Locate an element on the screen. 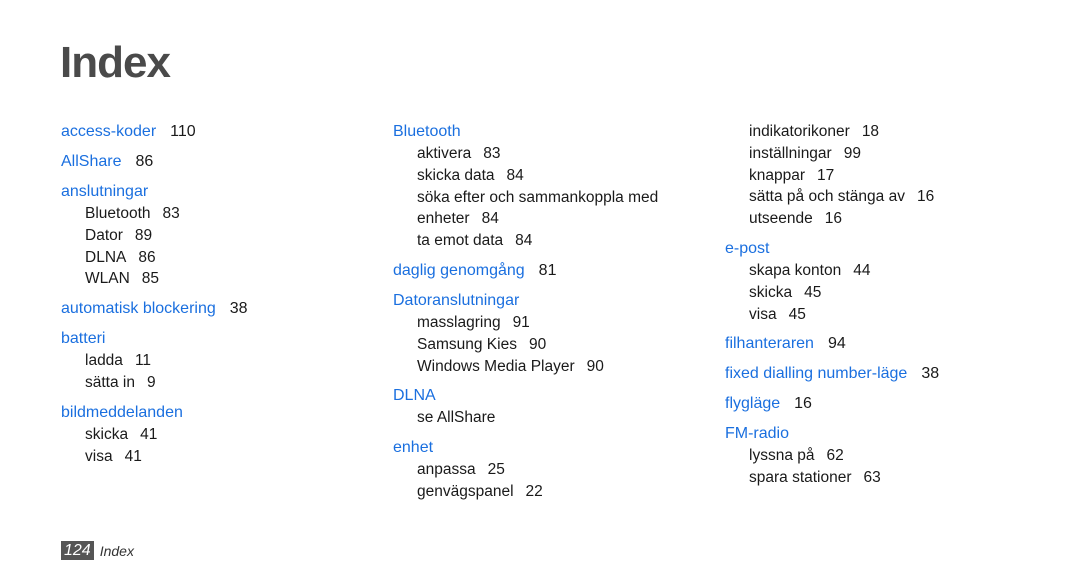 Image resolution: width=1080 pixels, height=586 pixels. subentry-term: enheter is located at coordinates (443, 219).